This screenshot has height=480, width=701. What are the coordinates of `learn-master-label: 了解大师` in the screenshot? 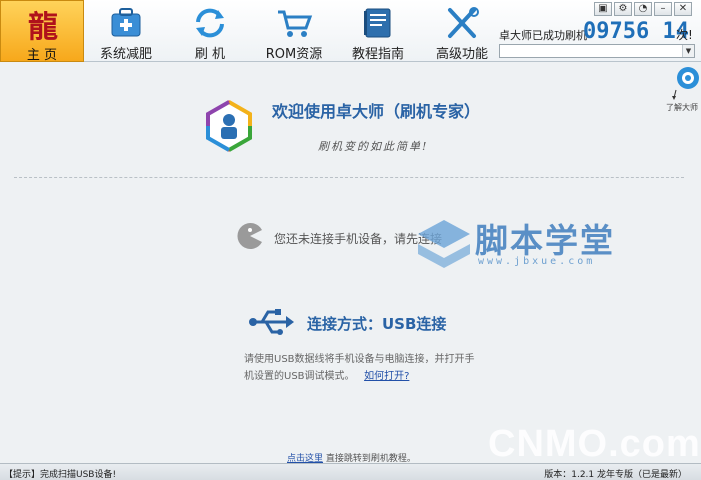 It's located at (682, 107).